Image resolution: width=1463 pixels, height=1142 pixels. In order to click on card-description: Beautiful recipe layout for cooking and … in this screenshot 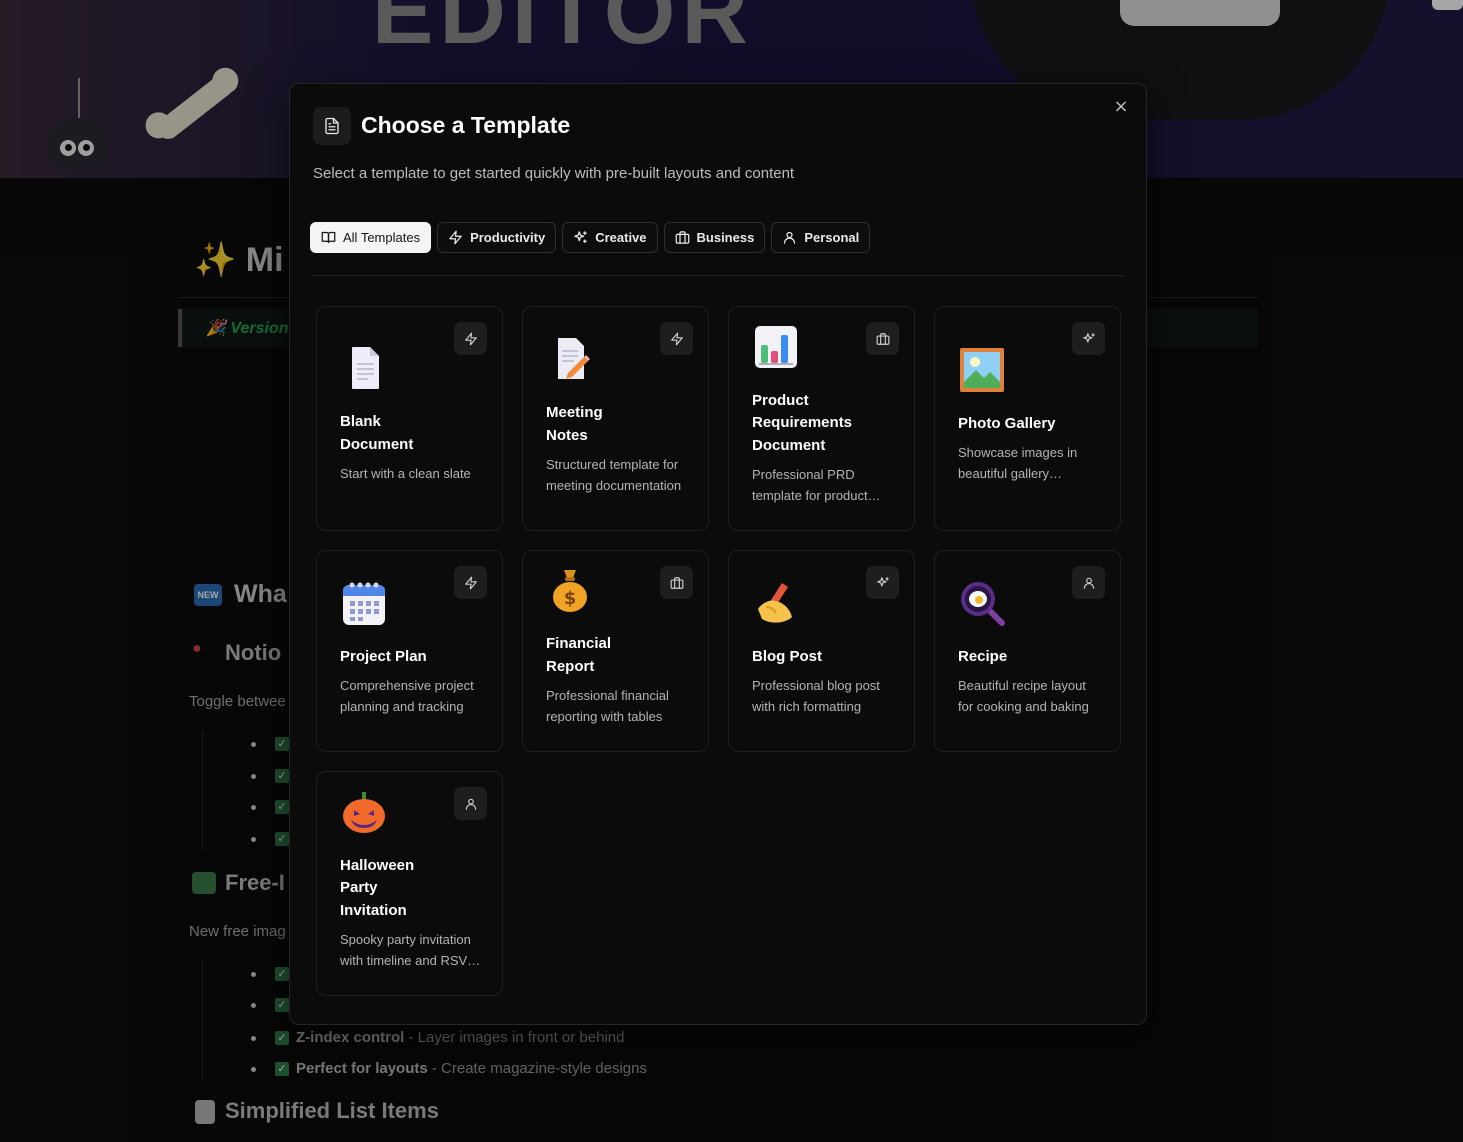, I will do `click(1023, 696)`.